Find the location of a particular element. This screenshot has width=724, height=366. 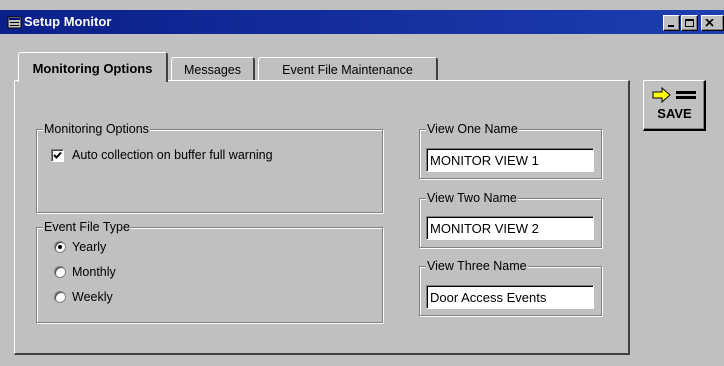

save-button: SAVE is located at coordinates (674, 105).